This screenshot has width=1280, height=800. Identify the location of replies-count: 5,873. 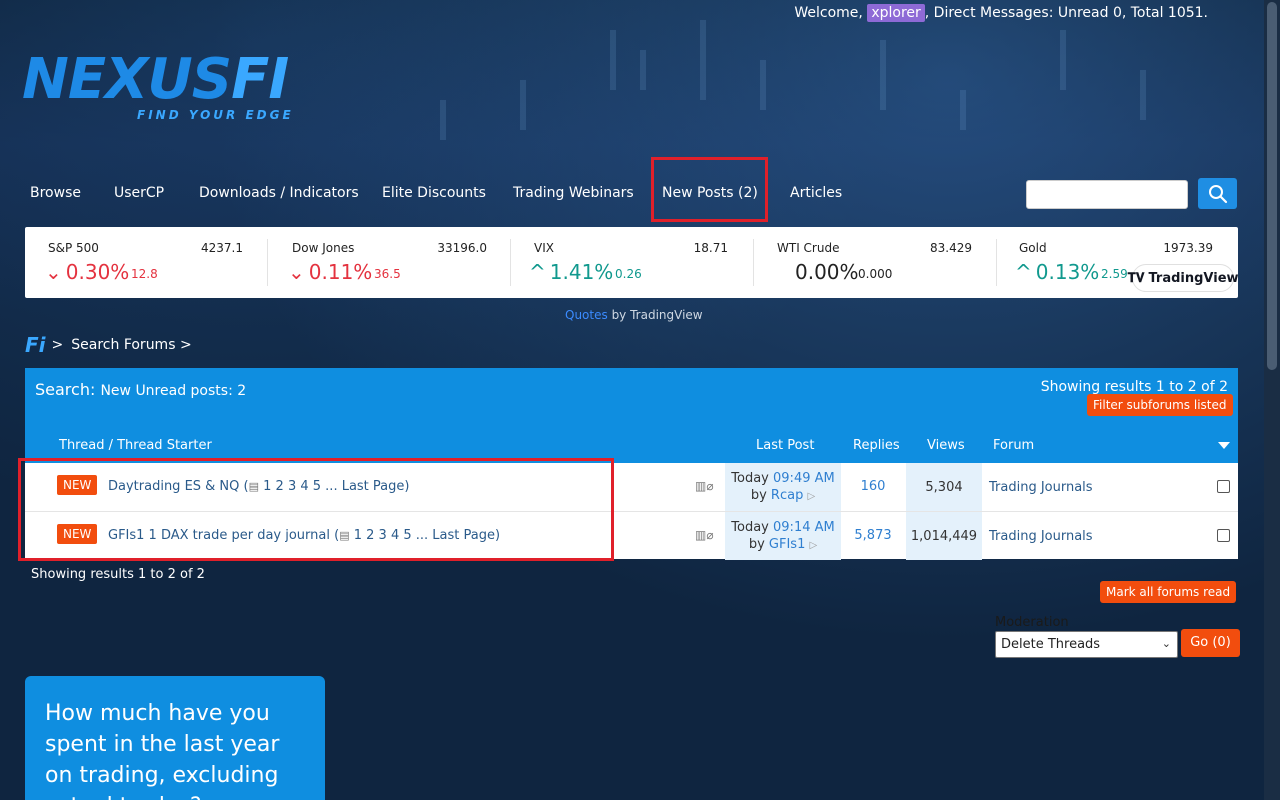
(873, 536).